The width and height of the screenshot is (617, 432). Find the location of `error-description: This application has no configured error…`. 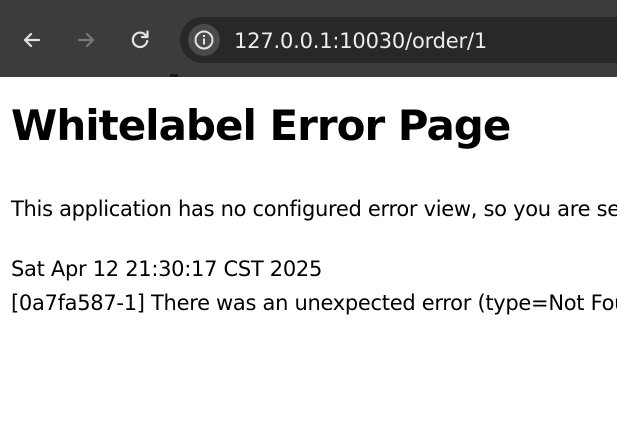

error-description: This application has no configured error… is located at coordinates (314, 209).